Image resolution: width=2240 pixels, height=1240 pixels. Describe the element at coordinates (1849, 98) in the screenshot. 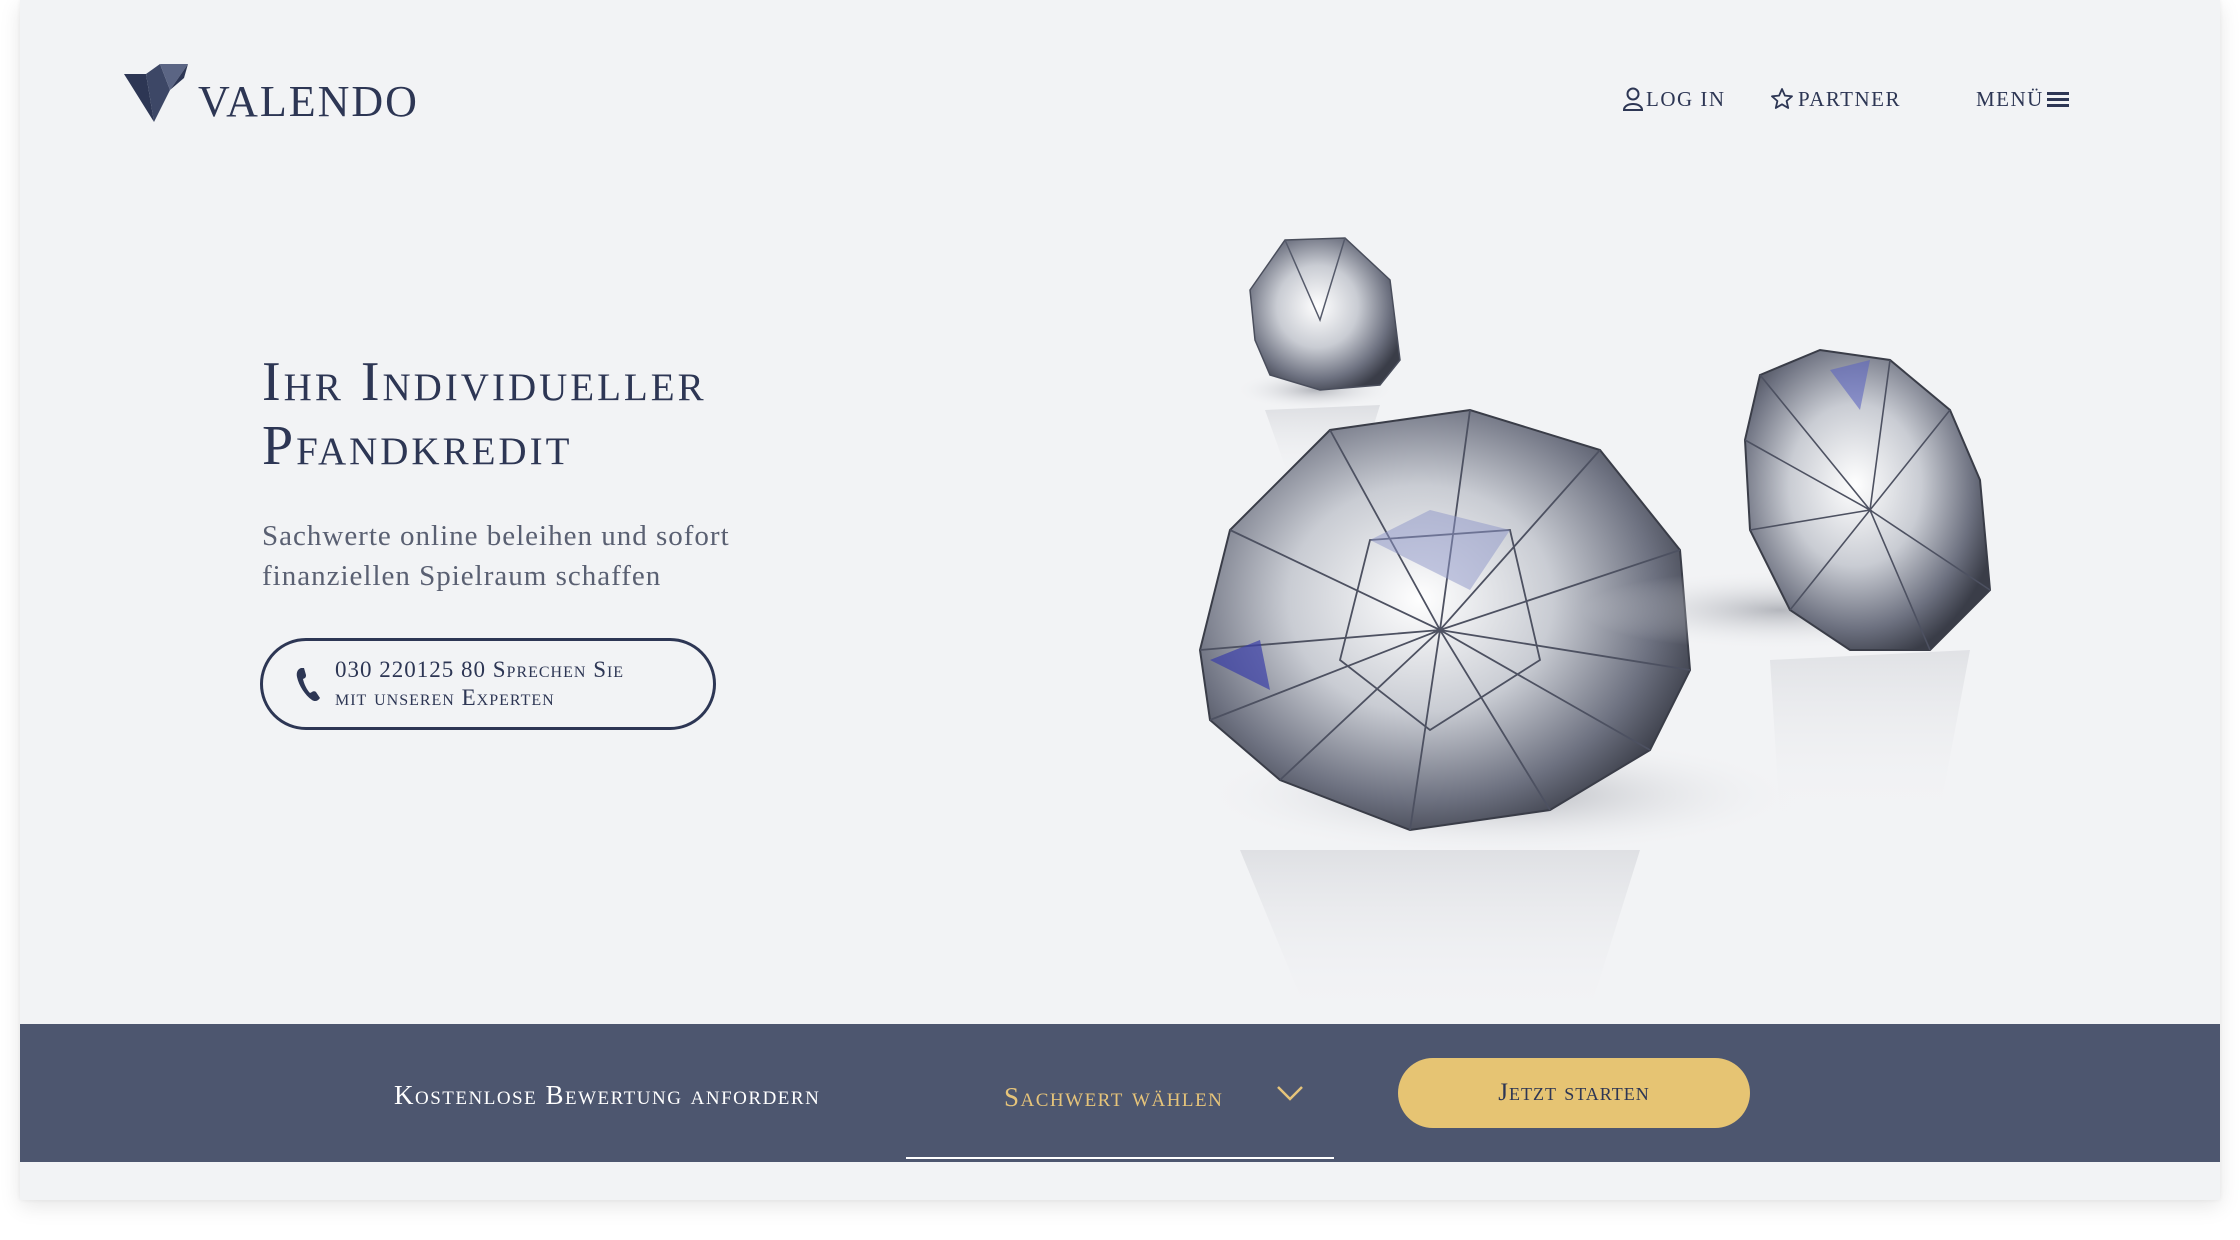

I see `partner-label: PARTNER` at that location.